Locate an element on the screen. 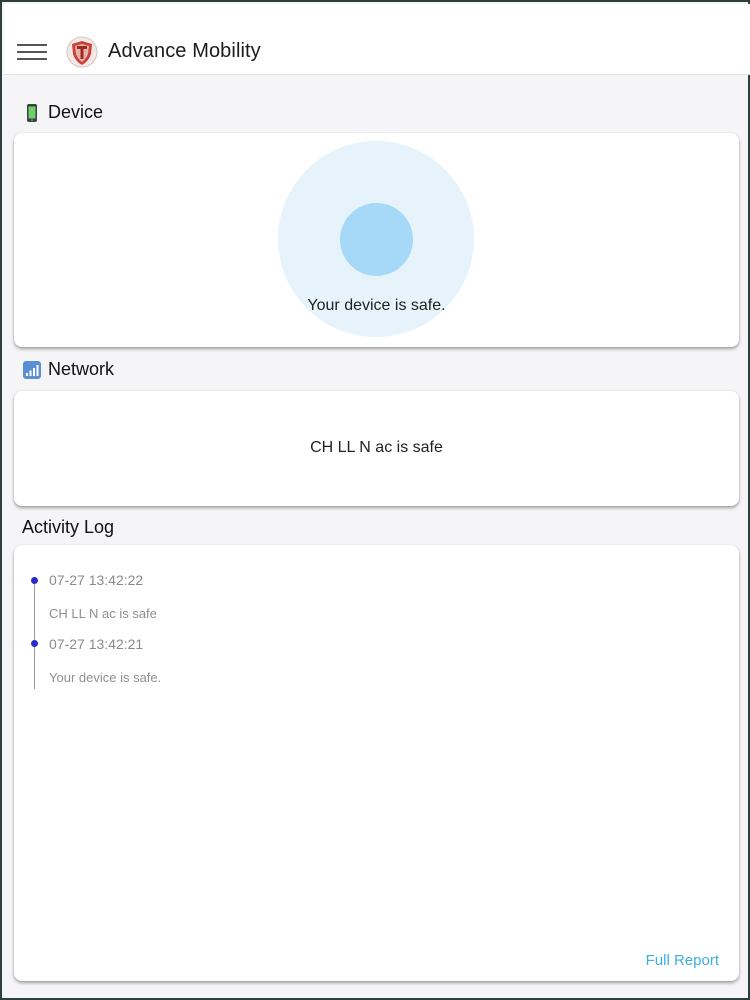 The width and height of the screenshot is (750, 1000). mobile-phone-icon is located at coordinates (32, 112).